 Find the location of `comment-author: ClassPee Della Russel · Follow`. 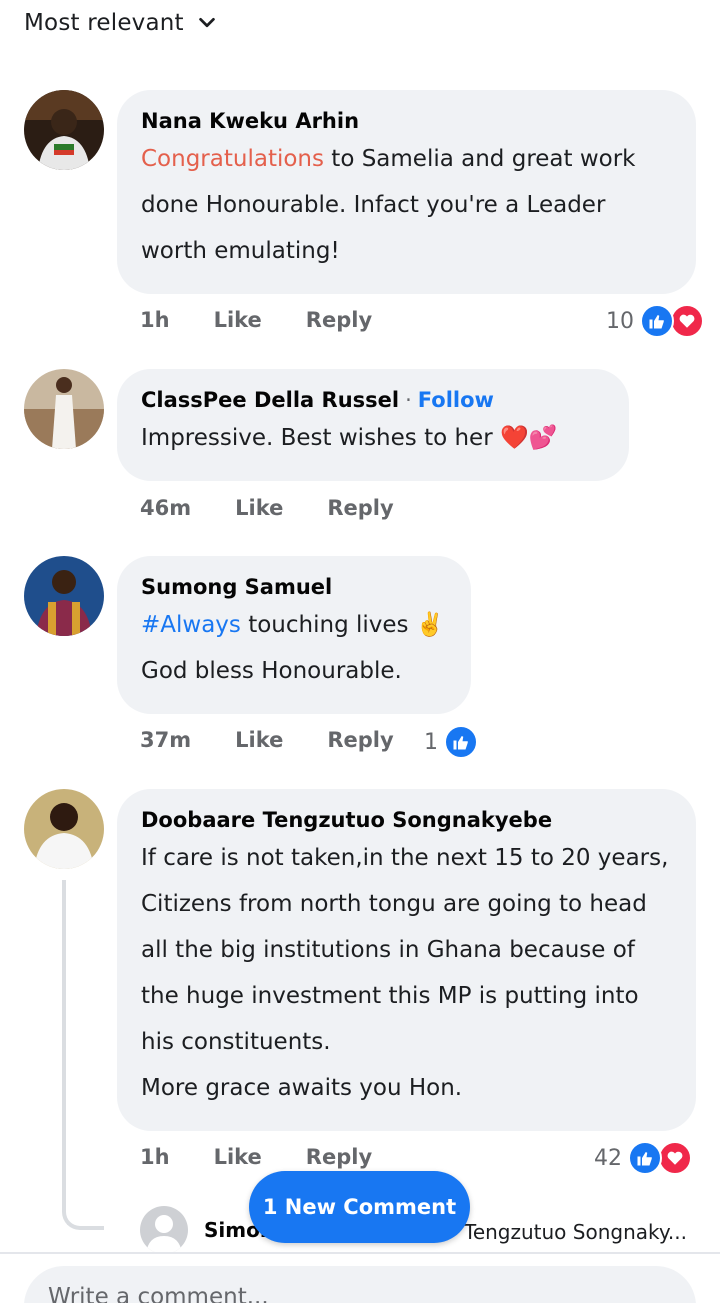

comment-author: ClassPee Della Russel · Follow is located at coordinates (374, 400).